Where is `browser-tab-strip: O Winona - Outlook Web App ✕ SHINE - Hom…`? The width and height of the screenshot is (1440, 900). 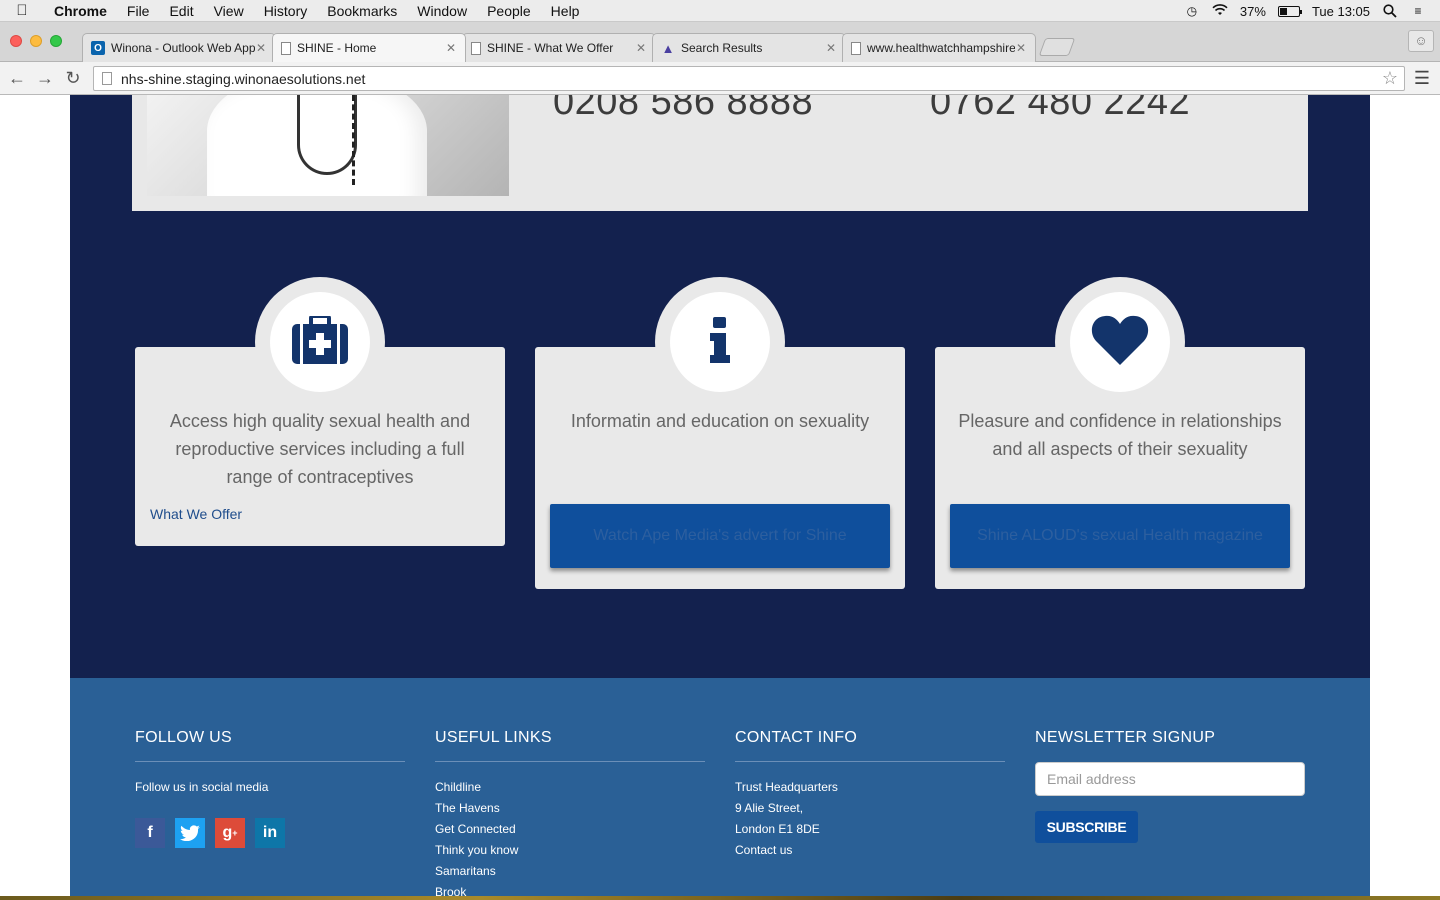 browser-tab-strip: O Winona - Outlook Web App ✕ SHINE - Hom… is located at coordinates (720, 42).